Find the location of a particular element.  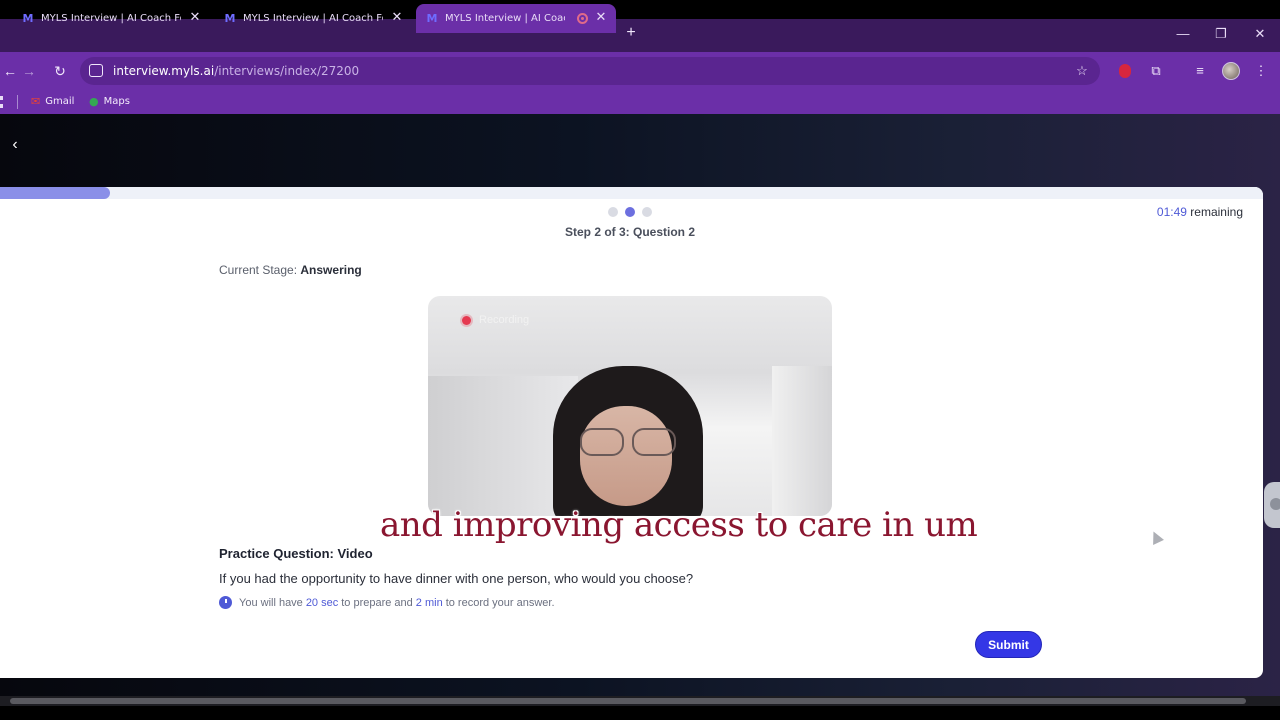

prep-time: 20 sec is located at coordinates (322, 602).